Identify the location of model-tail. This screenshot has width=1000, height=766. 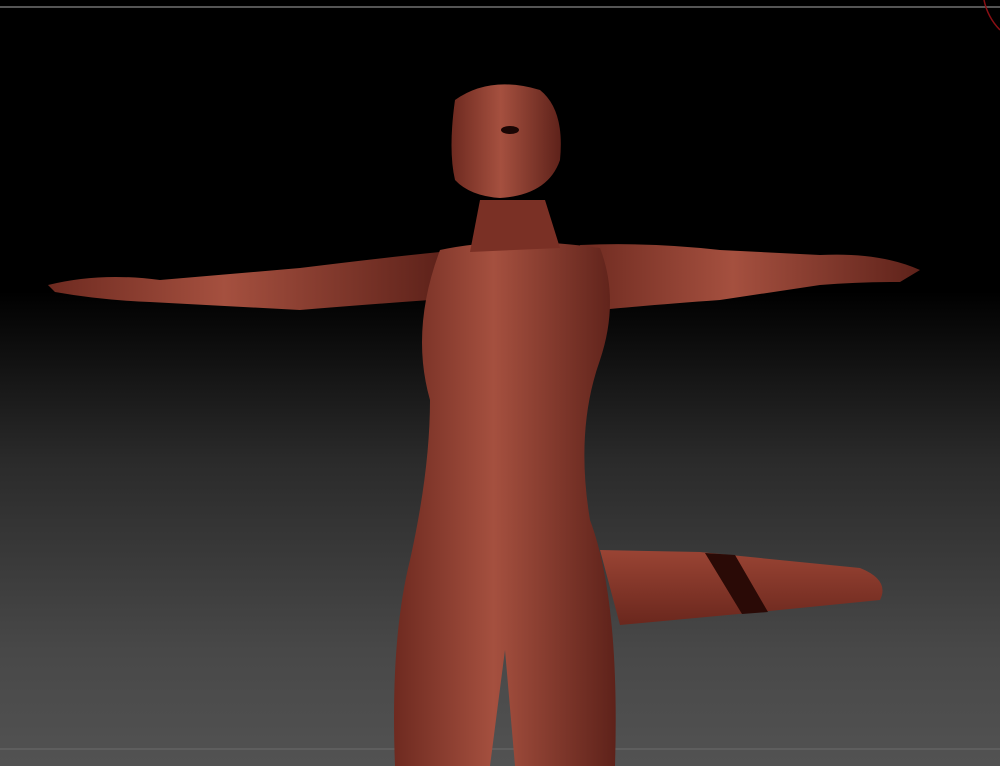
(741, 587).